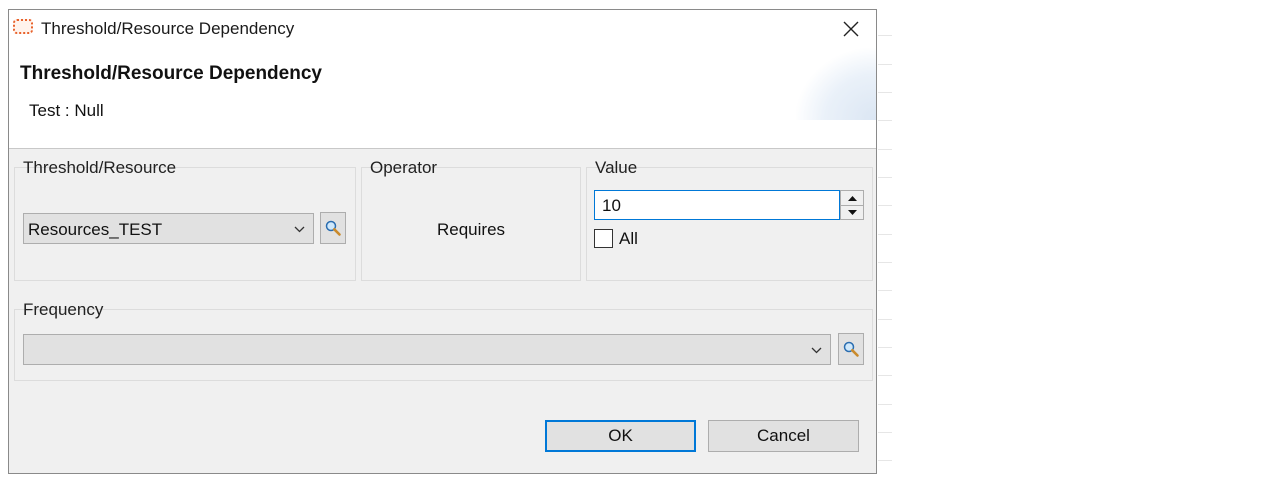 The width and height of the screenshot is (1284, 499). Describe the element at coordinates (171, 73) in the screenshot. I see `banner-heading: Threshold/Resource Dependency` at that location.